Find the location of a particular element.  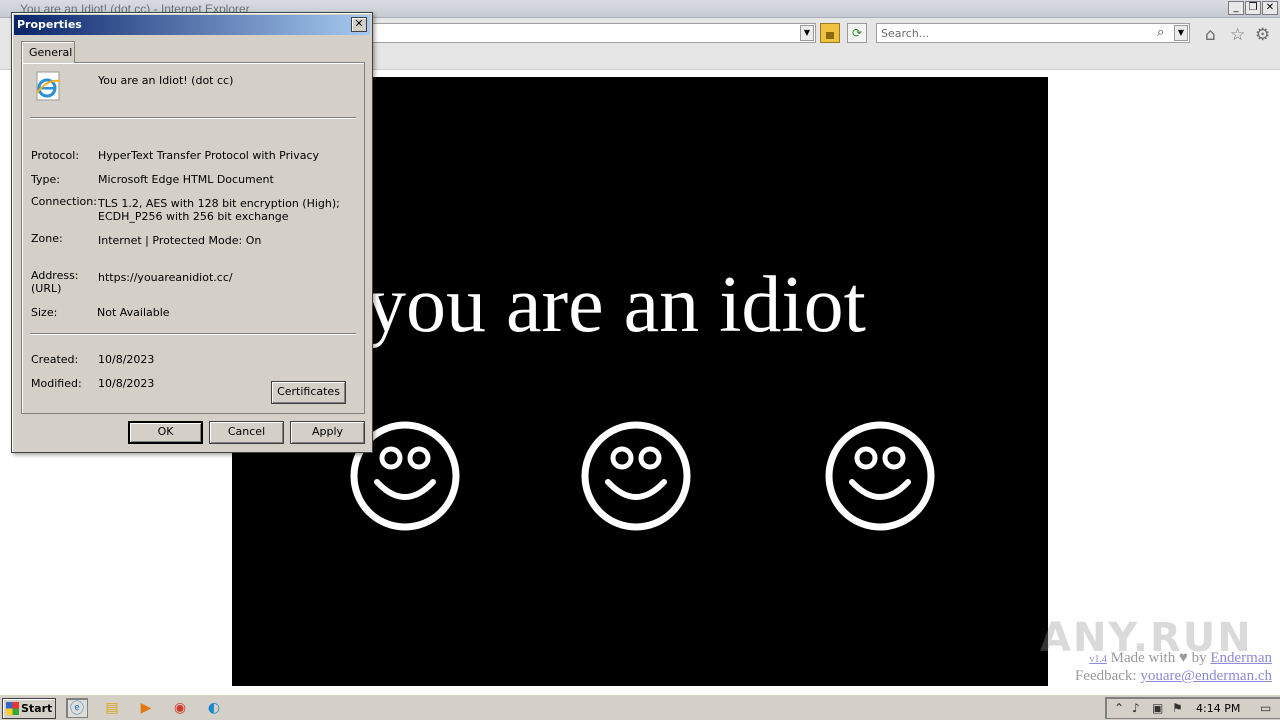

created-value: 10/8/2023 is located at coordinates (126, 359).